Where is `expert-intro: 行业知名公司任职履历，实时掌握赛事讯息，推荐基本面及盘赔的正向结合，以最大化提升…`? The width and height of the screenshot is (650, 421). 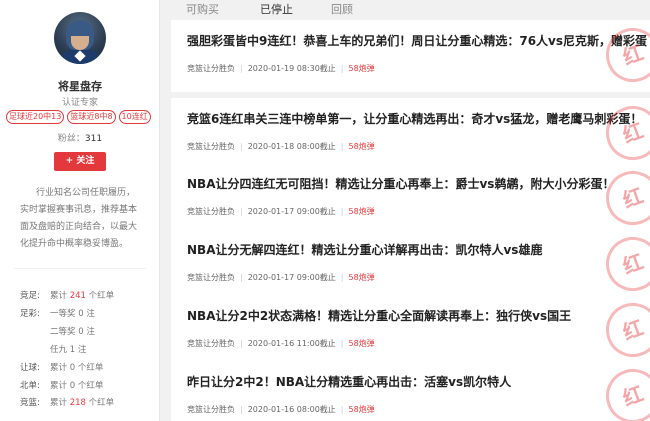
expert-intro: 行业知名公司任职履历，实时掌握赛事讯息，推荐基本面及盘赔的正向结合，以最大化提升… is located at coordinates (79, 218).